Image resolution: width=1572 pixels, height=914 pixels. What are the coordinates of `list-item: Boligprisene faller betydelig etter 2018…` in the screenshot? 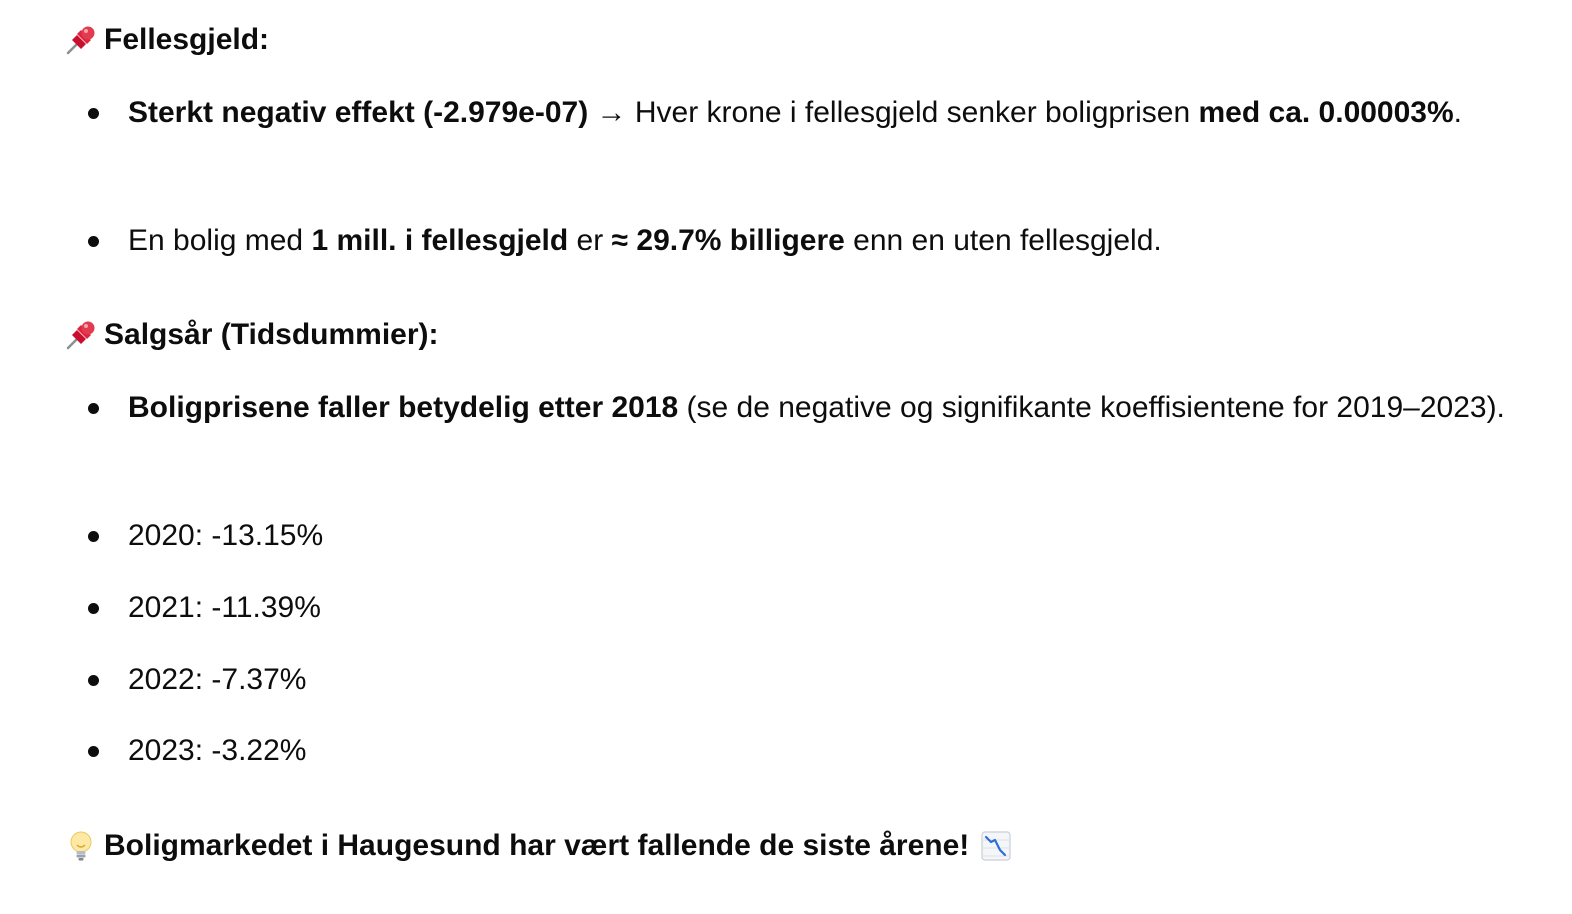 It's located at (818, 408).